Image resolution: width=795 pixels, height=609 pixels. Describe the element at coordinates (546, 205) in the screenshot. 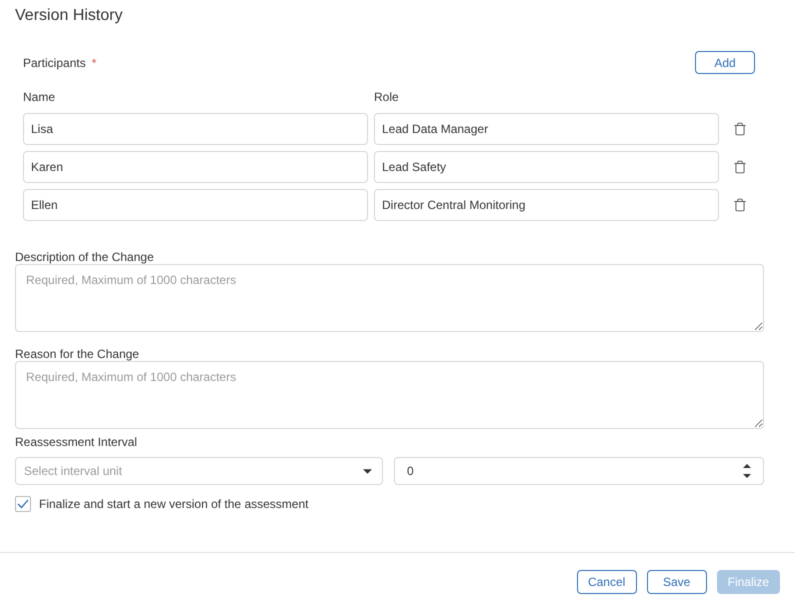

I see `role-input: Director Central Monitoring` at that location.